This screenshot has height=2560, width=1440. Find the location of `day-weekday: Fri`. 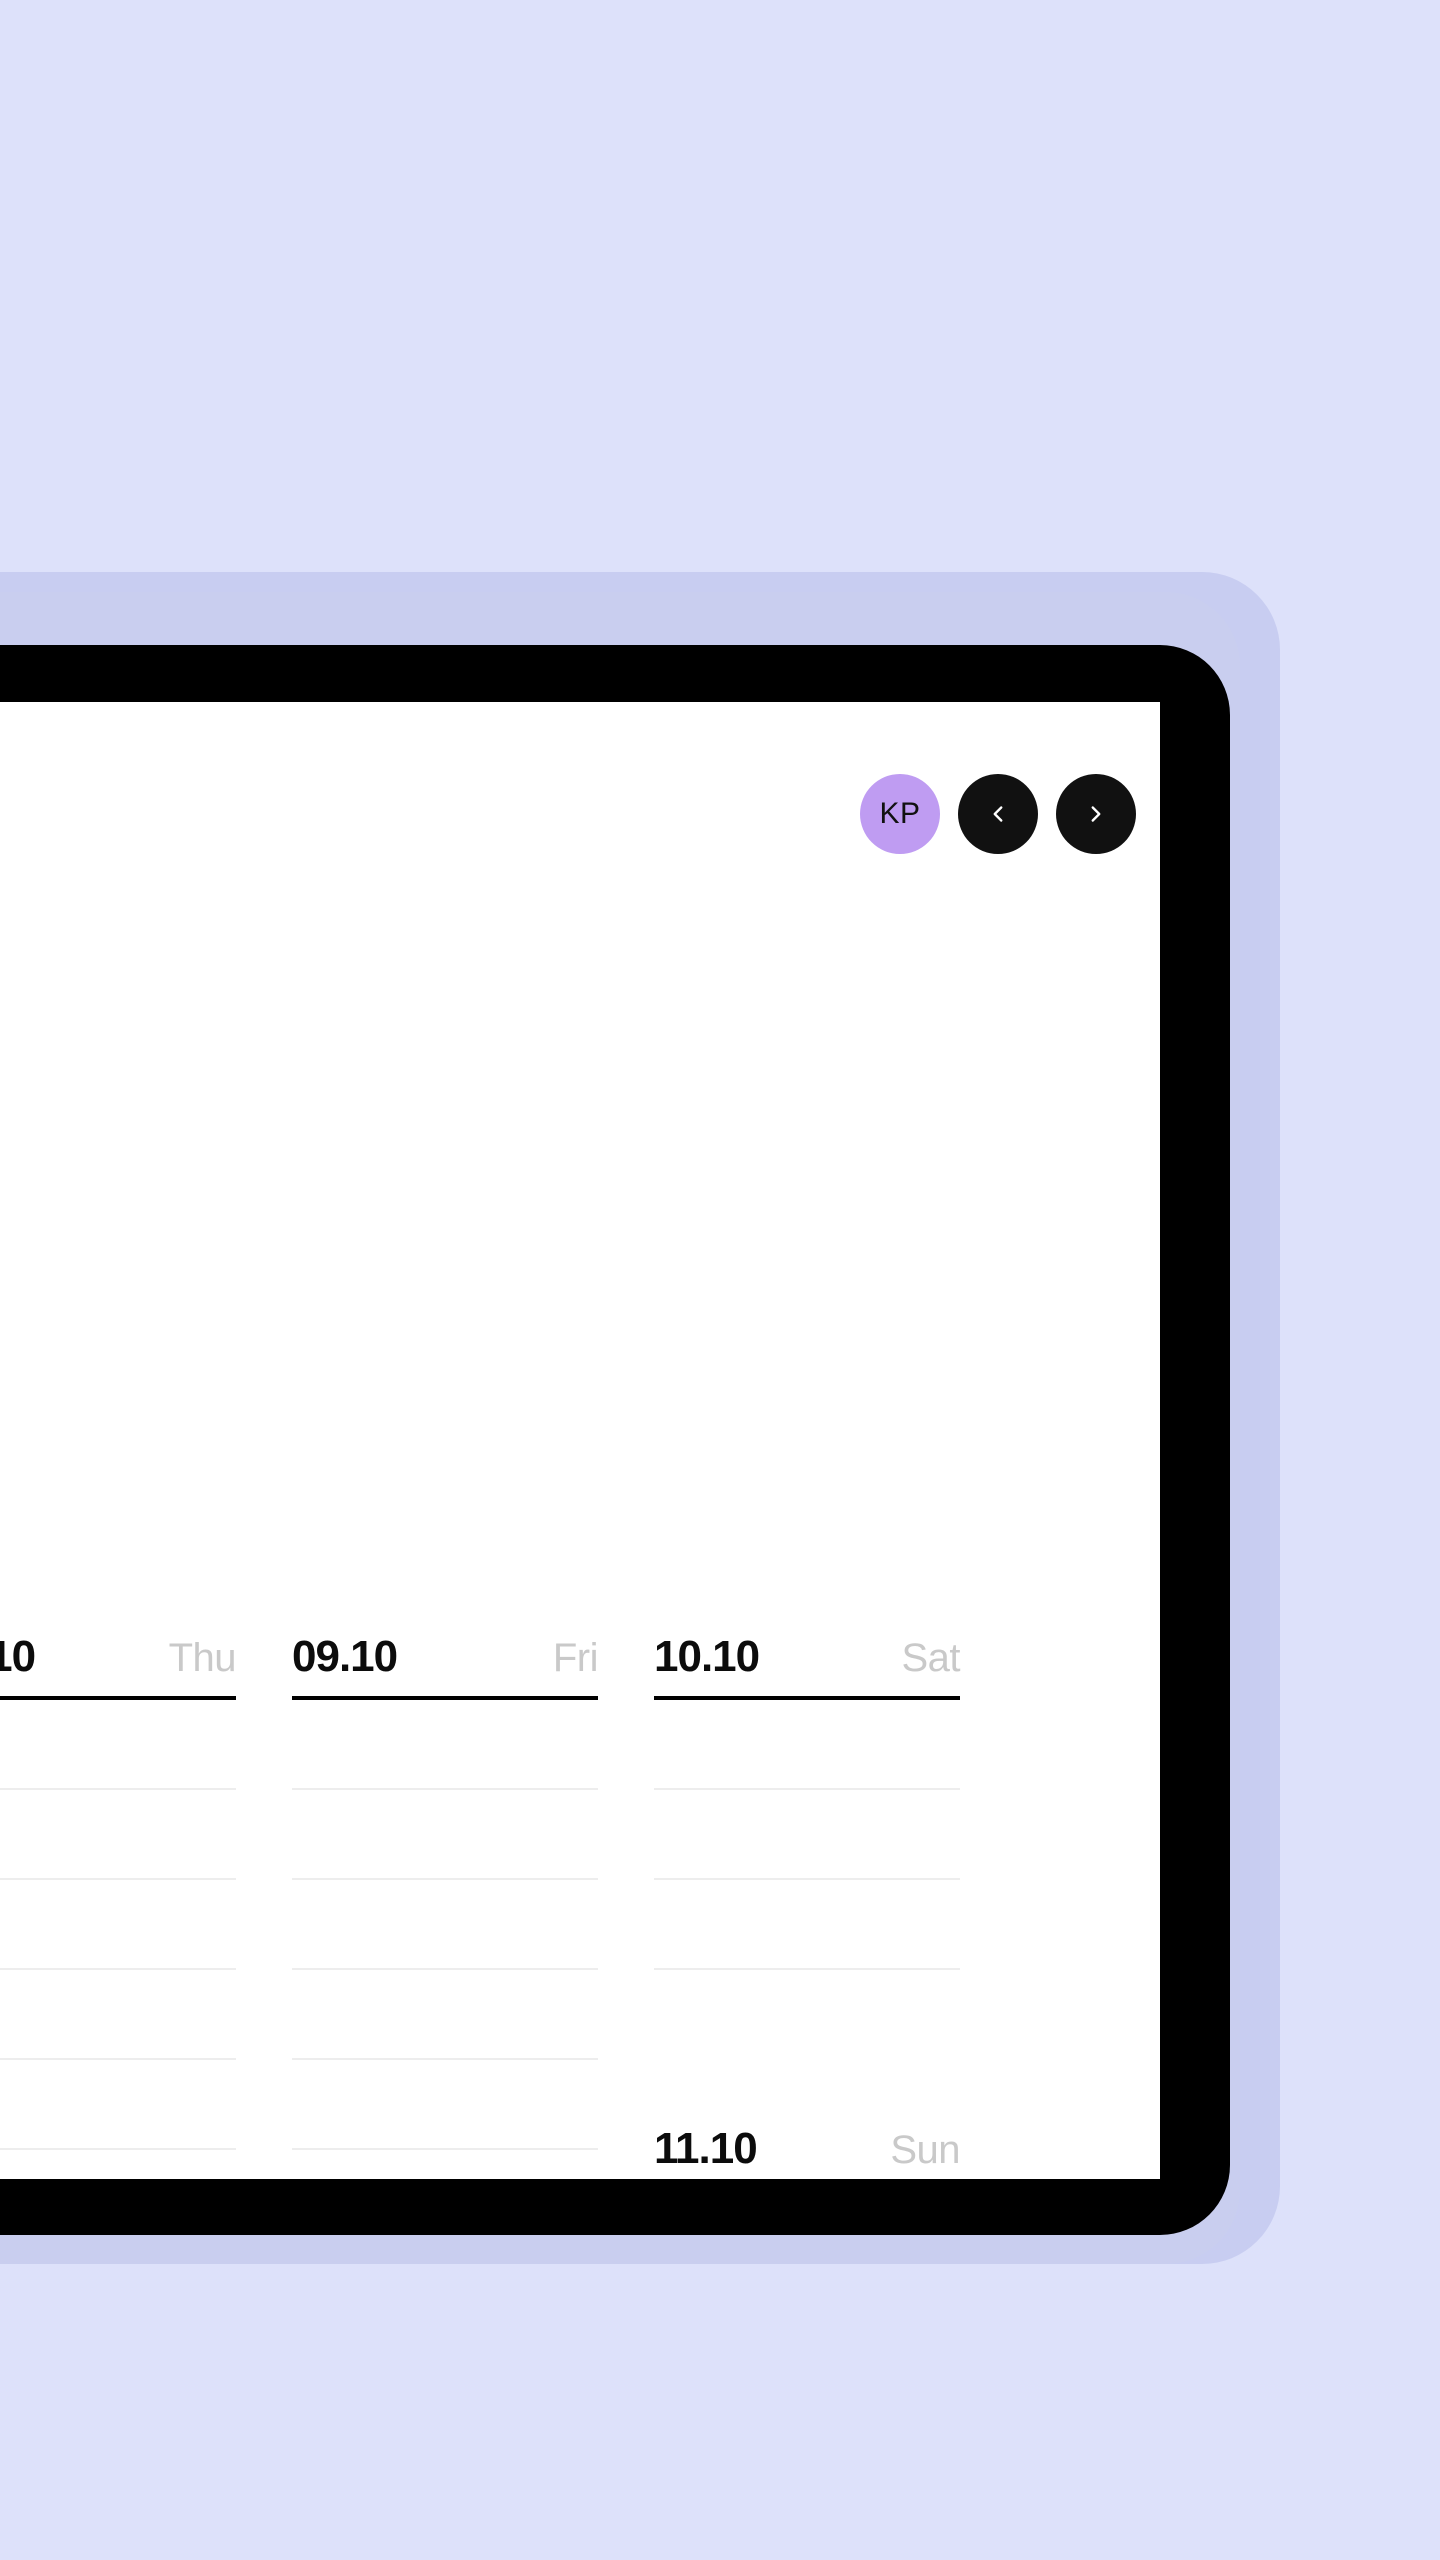

day-weekday: Fri is located at coordinates (575, 1658).